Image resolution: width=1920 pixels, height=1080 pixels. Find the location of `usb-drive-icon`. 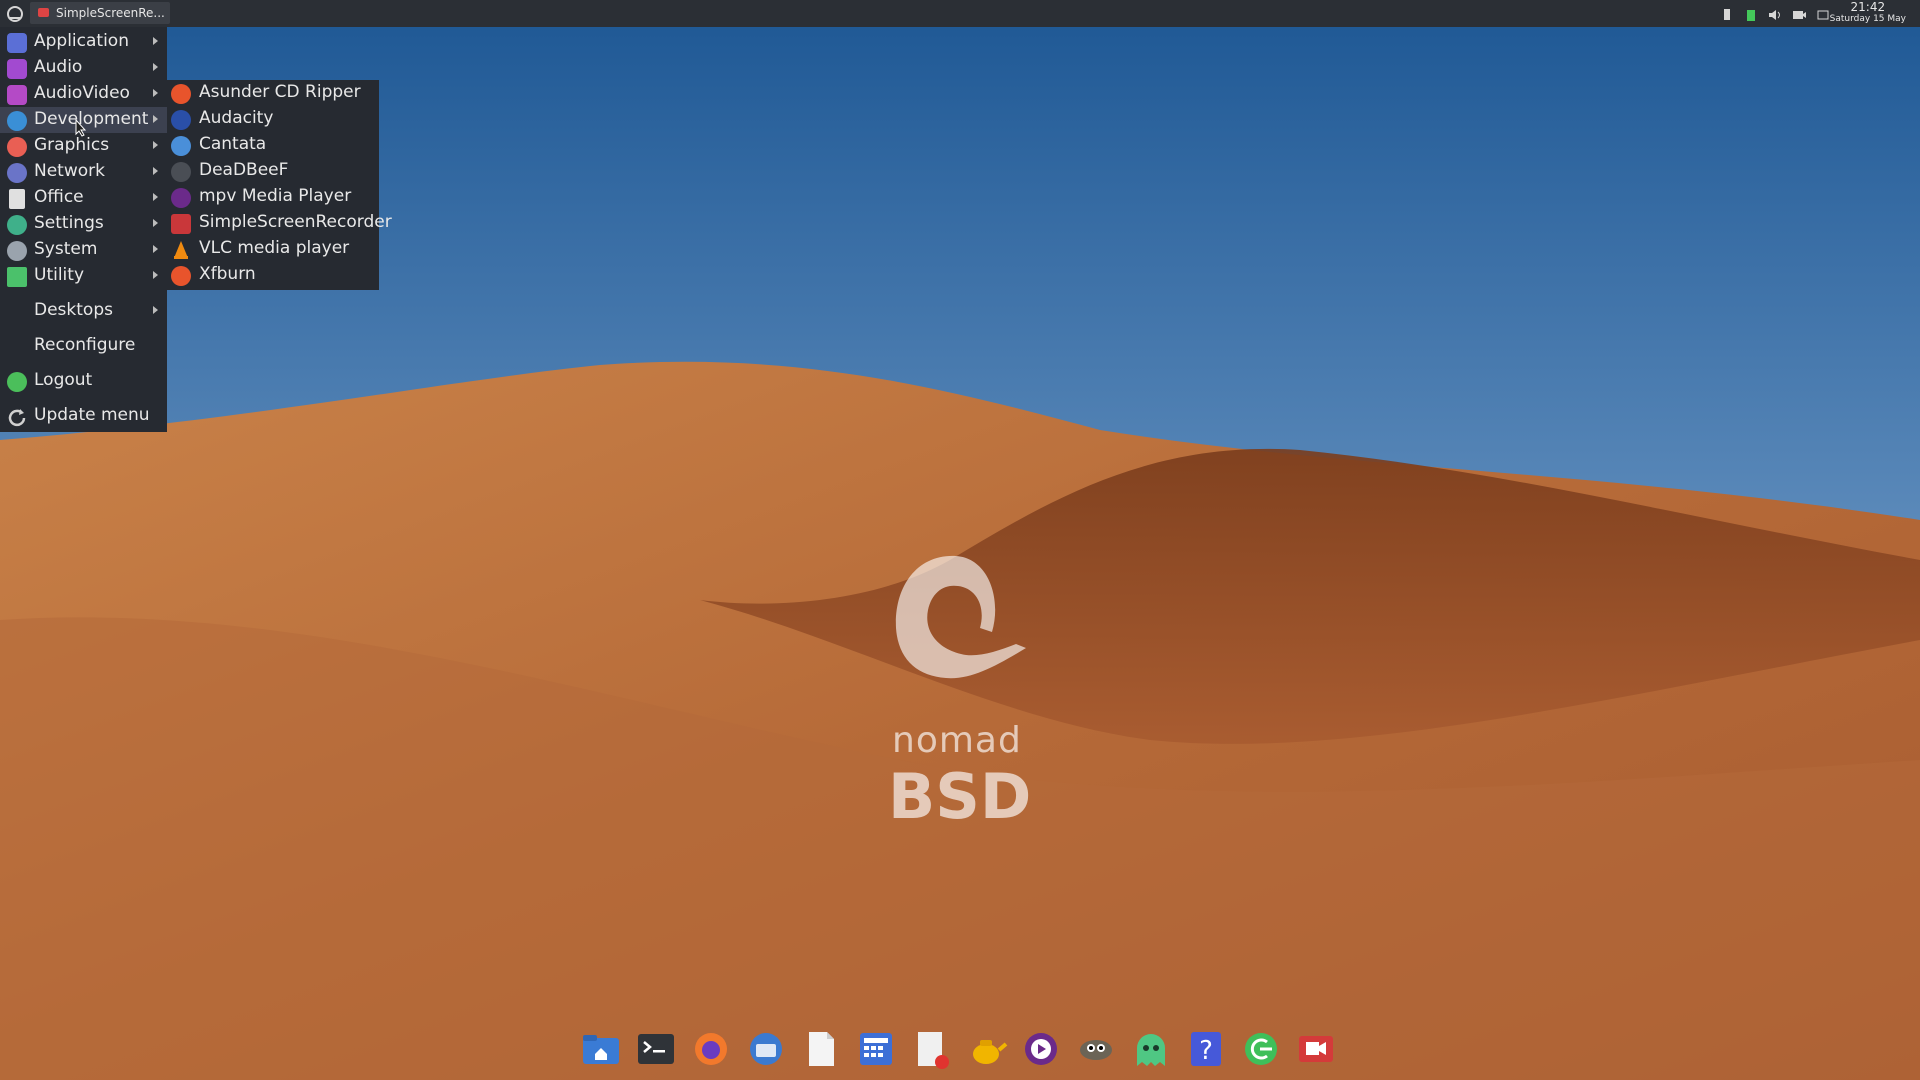

usb-drive-icon is located at coordinates (1727, 14).